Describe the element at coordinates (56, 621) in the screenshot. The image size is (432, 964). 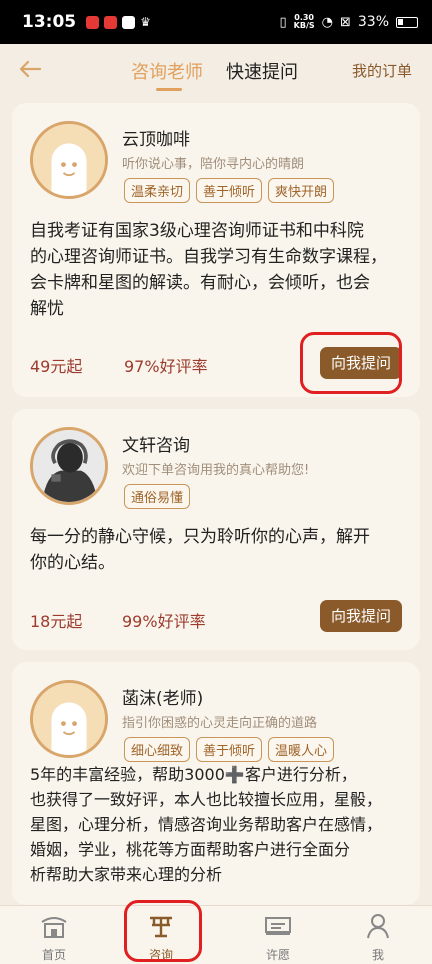
I see `price: 18元起` at that location.